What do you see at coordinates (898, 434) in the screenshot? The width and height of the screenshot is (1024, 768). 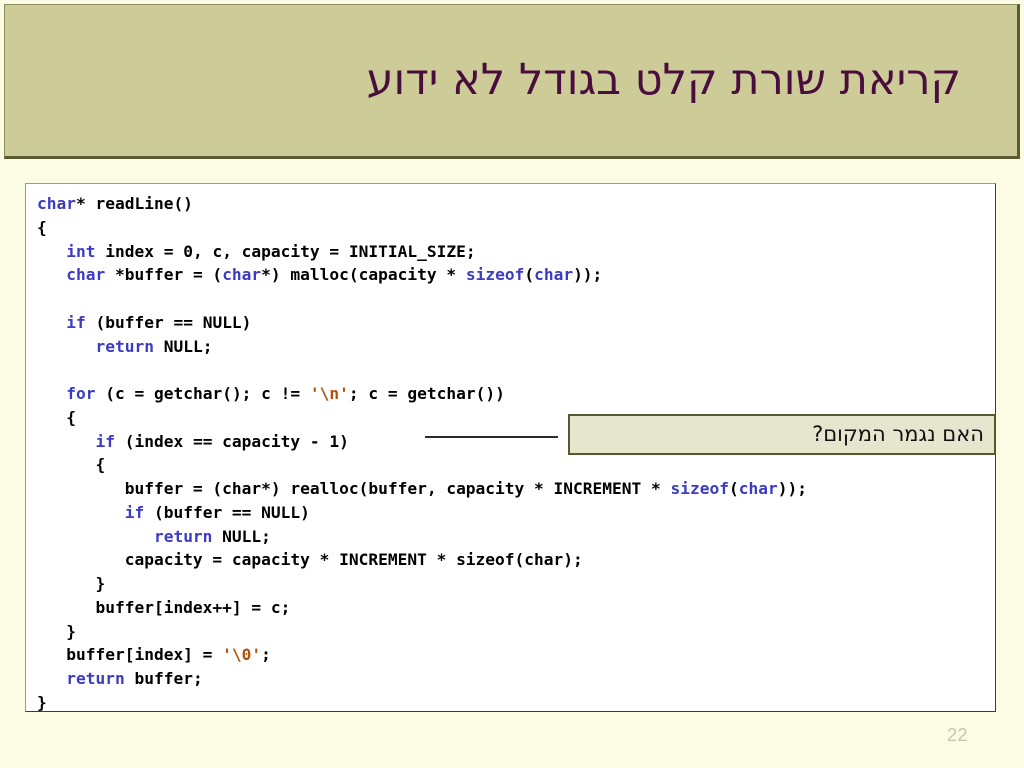 I see `callout-text: האם נגמר המקום?` at bounding box center [898, 434].